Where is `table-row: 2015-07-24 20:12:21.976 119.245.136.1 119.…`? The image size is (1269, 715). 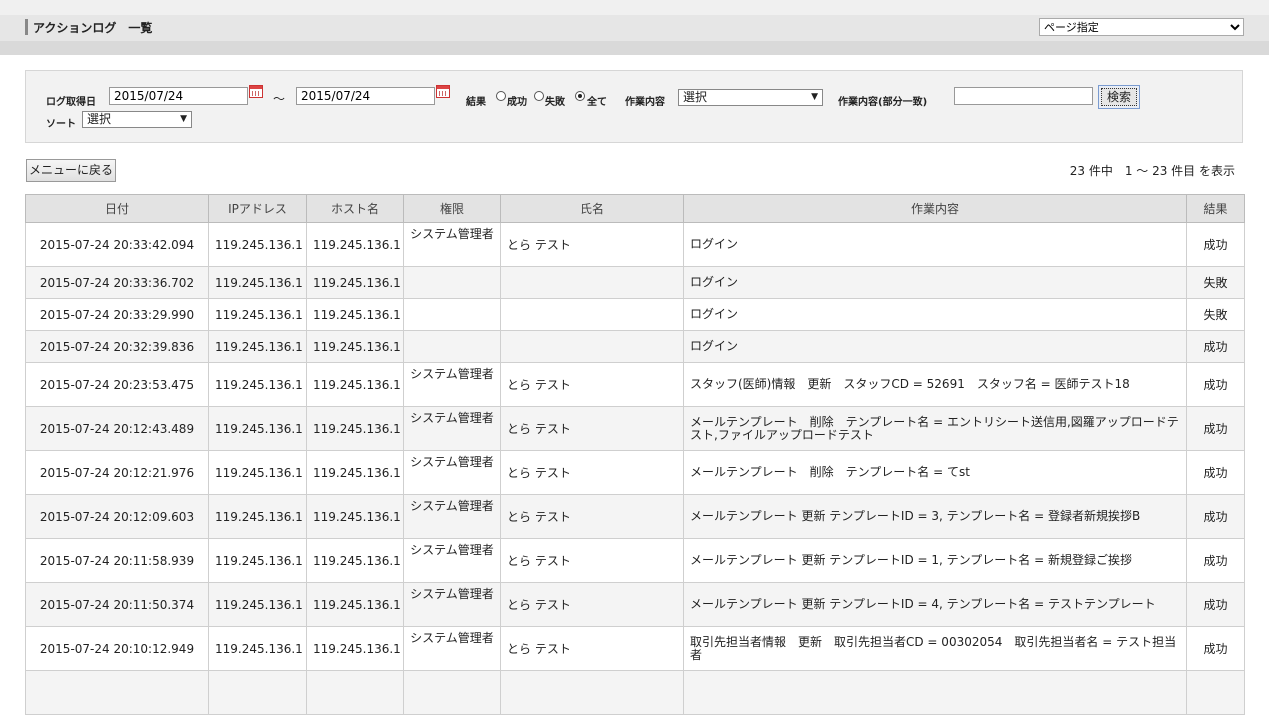
table-row: 2015-07-24 20:12:21.976 119.245.136.1 119.… is located at coordinates (635, 472).